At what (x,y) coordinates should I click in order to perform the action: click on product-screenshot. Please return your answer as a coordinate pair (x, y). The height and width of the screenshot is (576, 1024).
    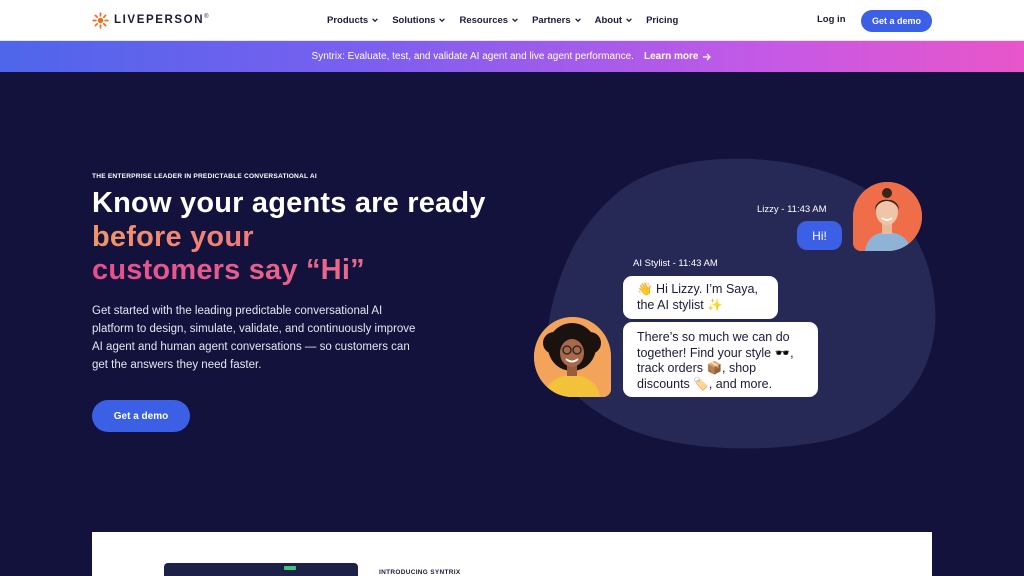
    Looking at the image, I should click on (261, 569).